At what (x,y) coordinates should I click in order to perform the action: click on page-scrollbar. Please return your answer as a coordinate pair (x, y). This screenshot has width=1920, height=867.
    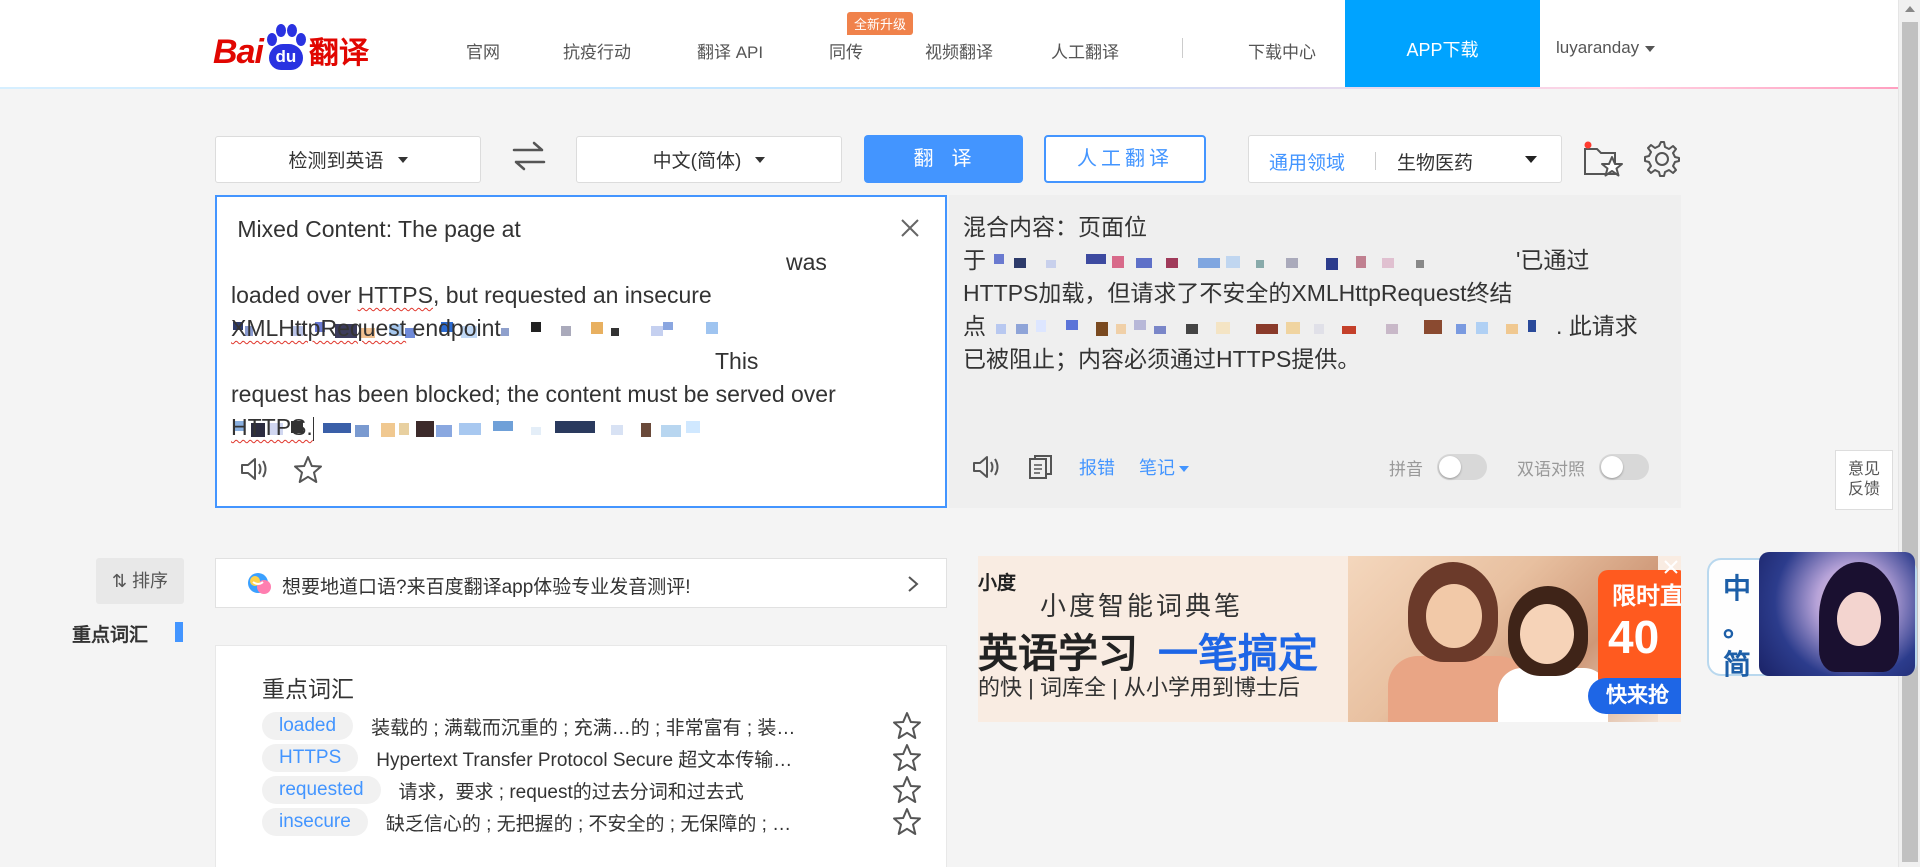
    Looking at the image, I should click on (1909, 433).